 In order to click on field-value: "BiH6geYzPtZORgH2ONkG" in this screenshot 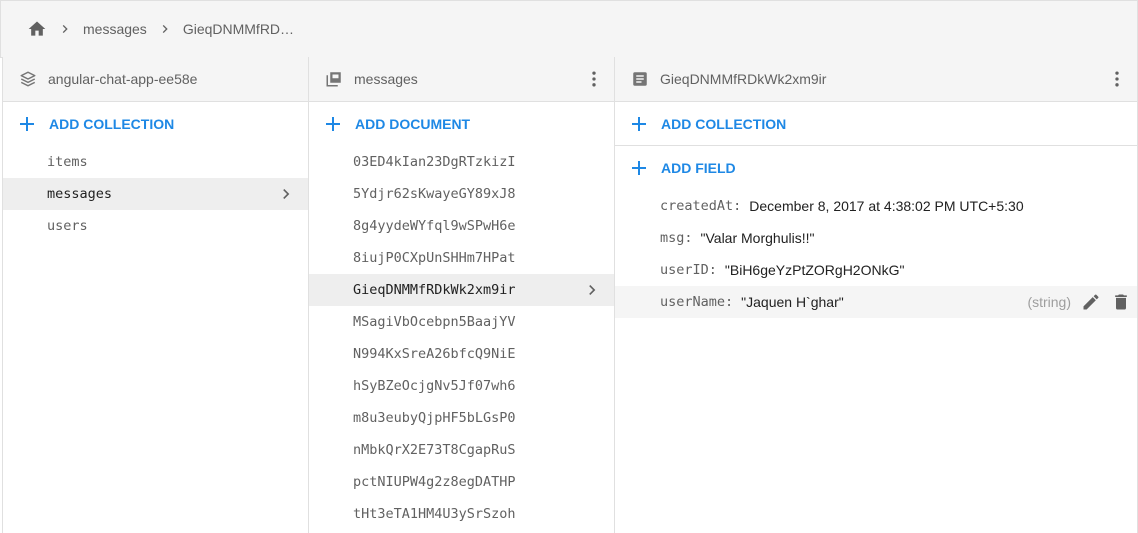, I will do `click(814, 270)`.